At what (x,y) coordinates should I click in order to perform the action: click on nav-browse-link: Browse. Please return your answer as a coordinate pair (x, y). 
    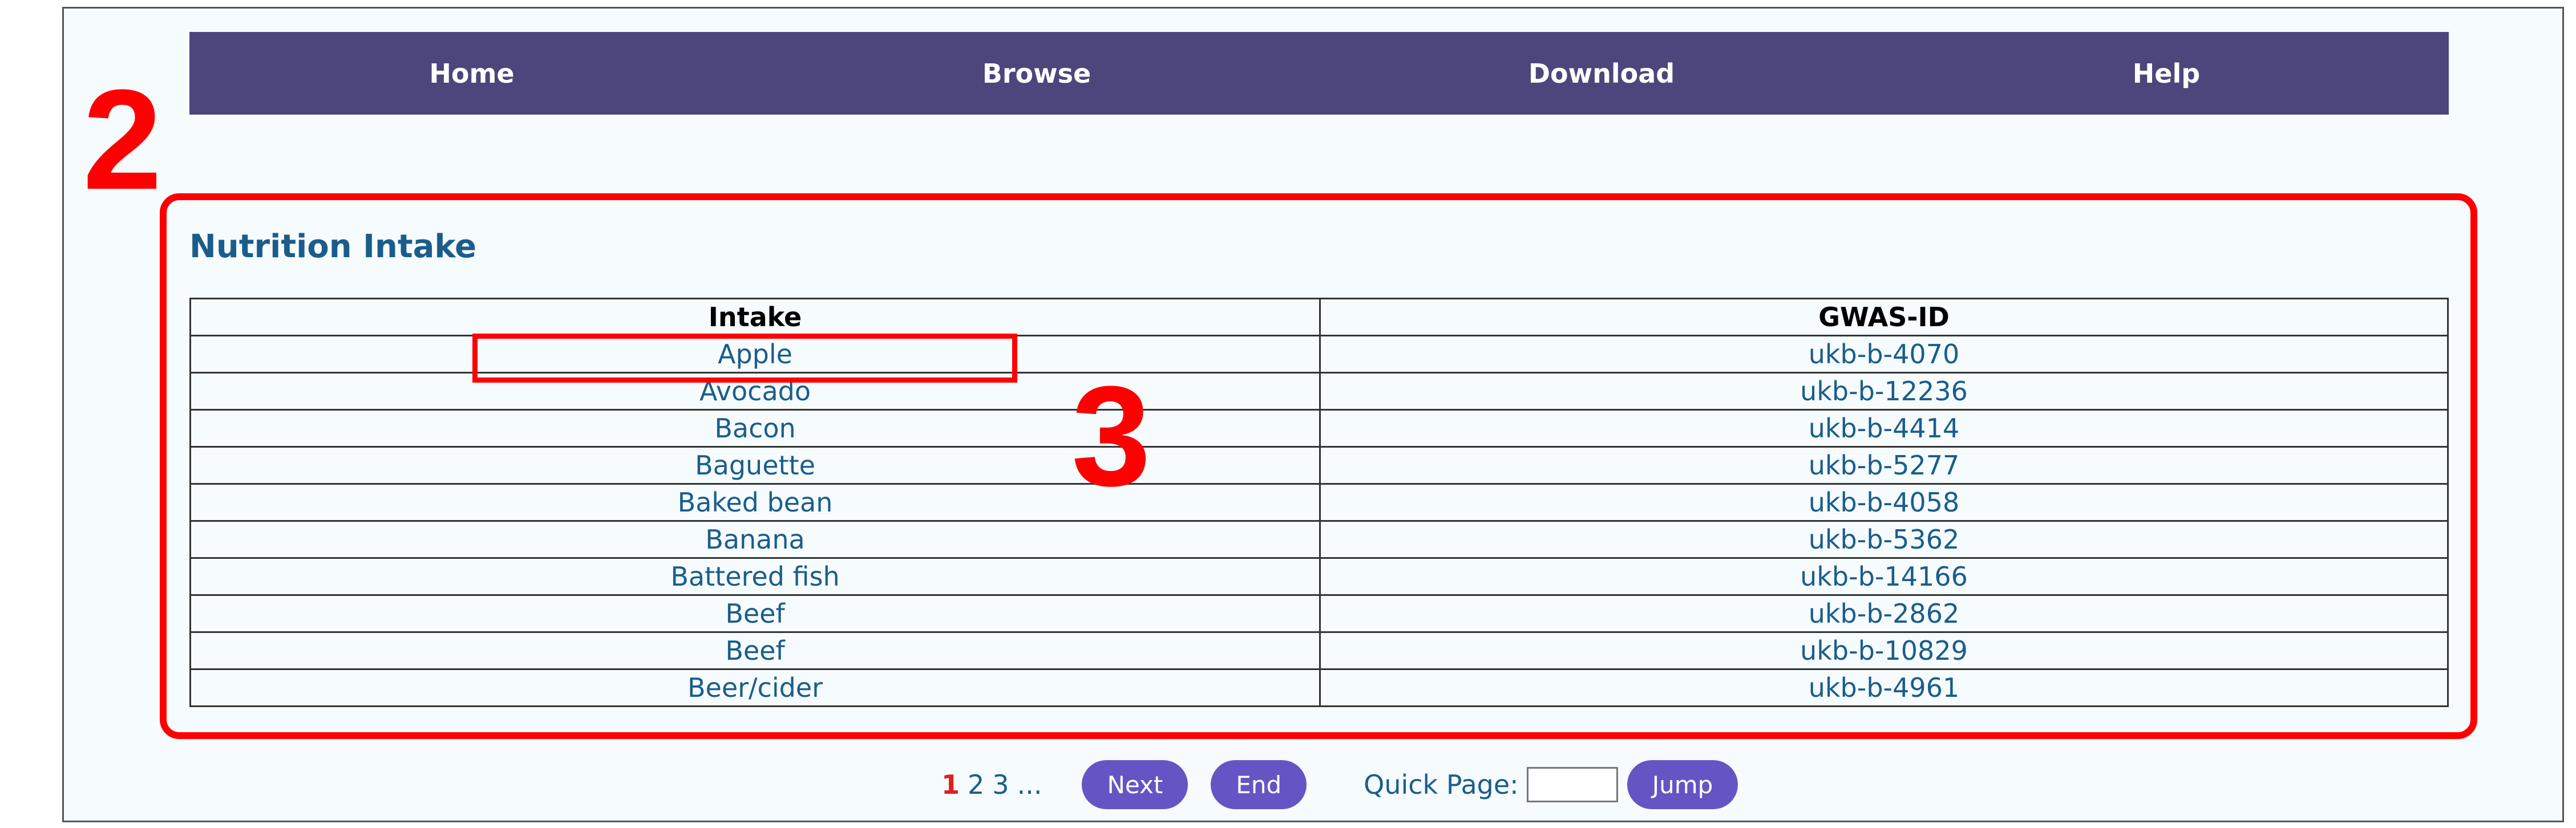
    Looking at the image, I should click on (1036, 73).